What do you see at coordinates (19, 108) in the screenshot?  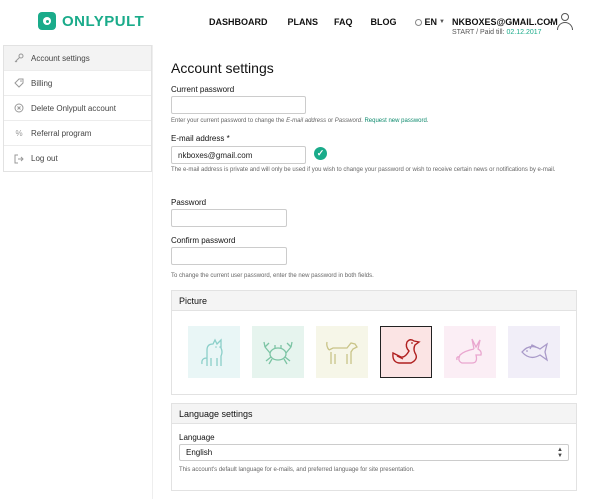 I see `close-circle-icon` at bounding box center [19, 108].